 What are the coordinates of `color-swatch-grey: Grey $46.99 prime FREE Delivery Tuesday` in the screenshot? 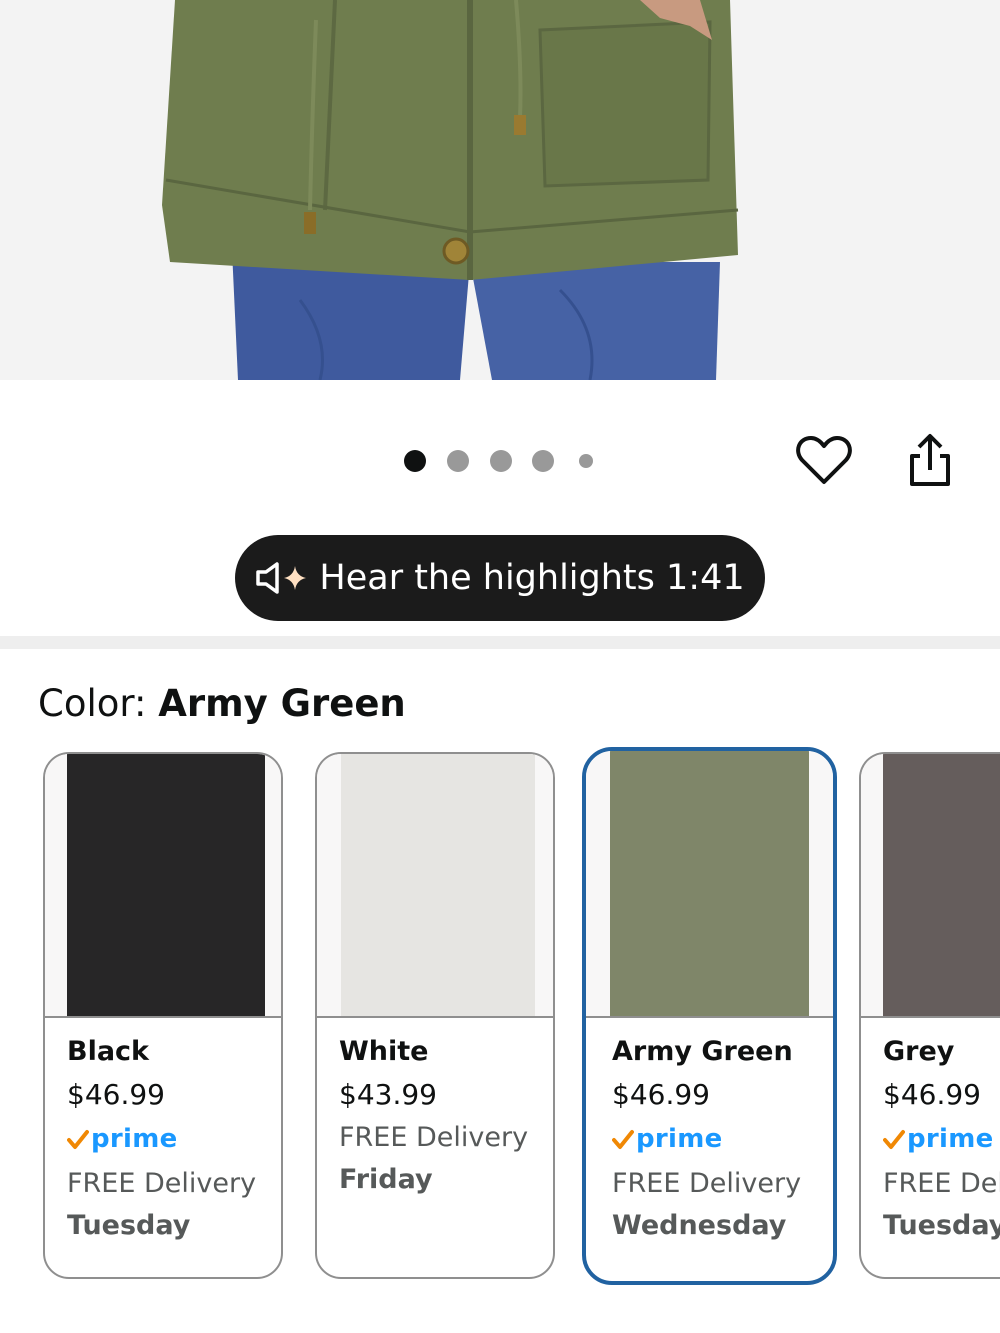 It's located at (929, 1015).